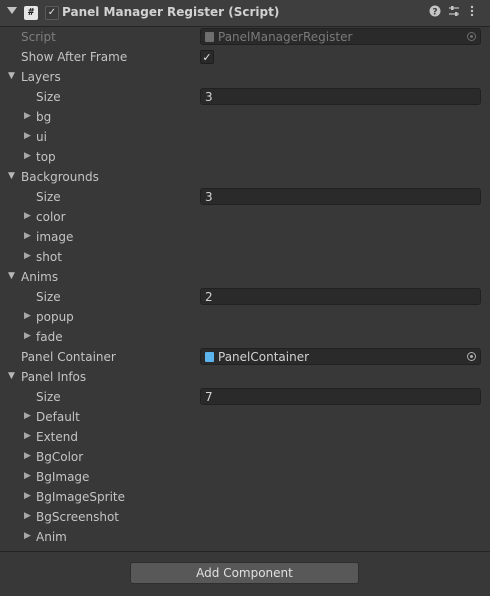 This screenshot has height=596, width=490. What do you see at coordinates (245, 57) in the screenshot?
I see `show-after-frame-row: Show After Frame ✓` at bounding box center [245, 57].